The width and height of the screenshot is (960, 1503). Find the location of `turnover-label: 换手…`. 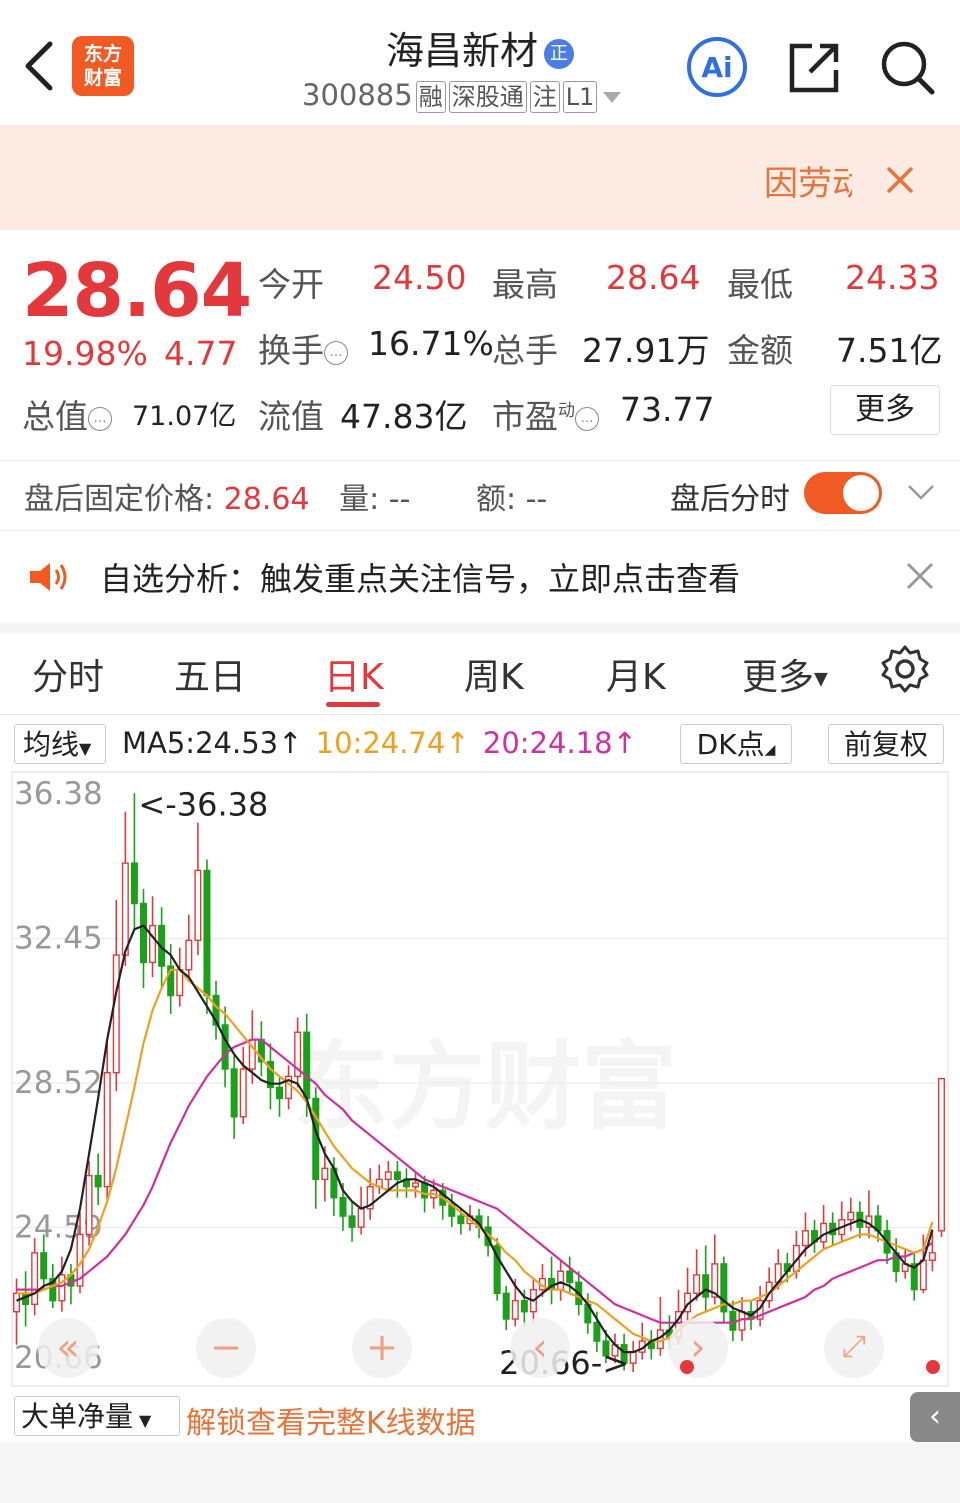

turnover-label: 换手… is located at coordinates (303, 348).